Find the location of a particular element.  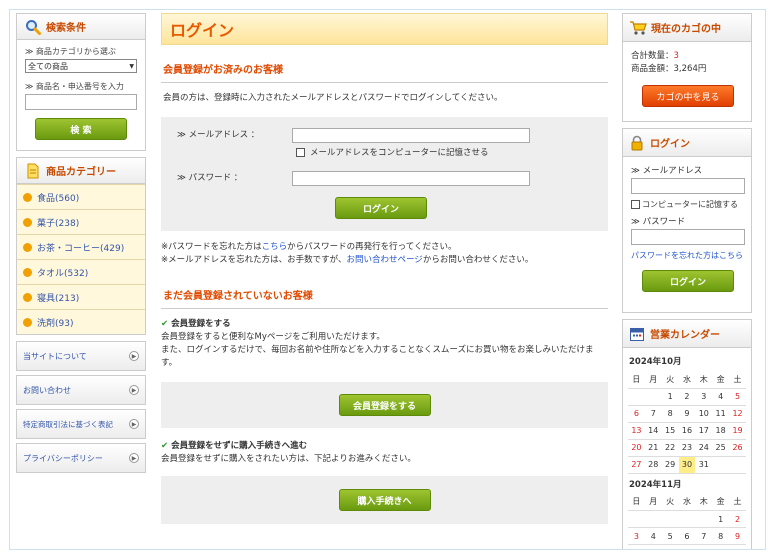

cart-amount-label: 商品金額： is located at coordinates (652, 69).